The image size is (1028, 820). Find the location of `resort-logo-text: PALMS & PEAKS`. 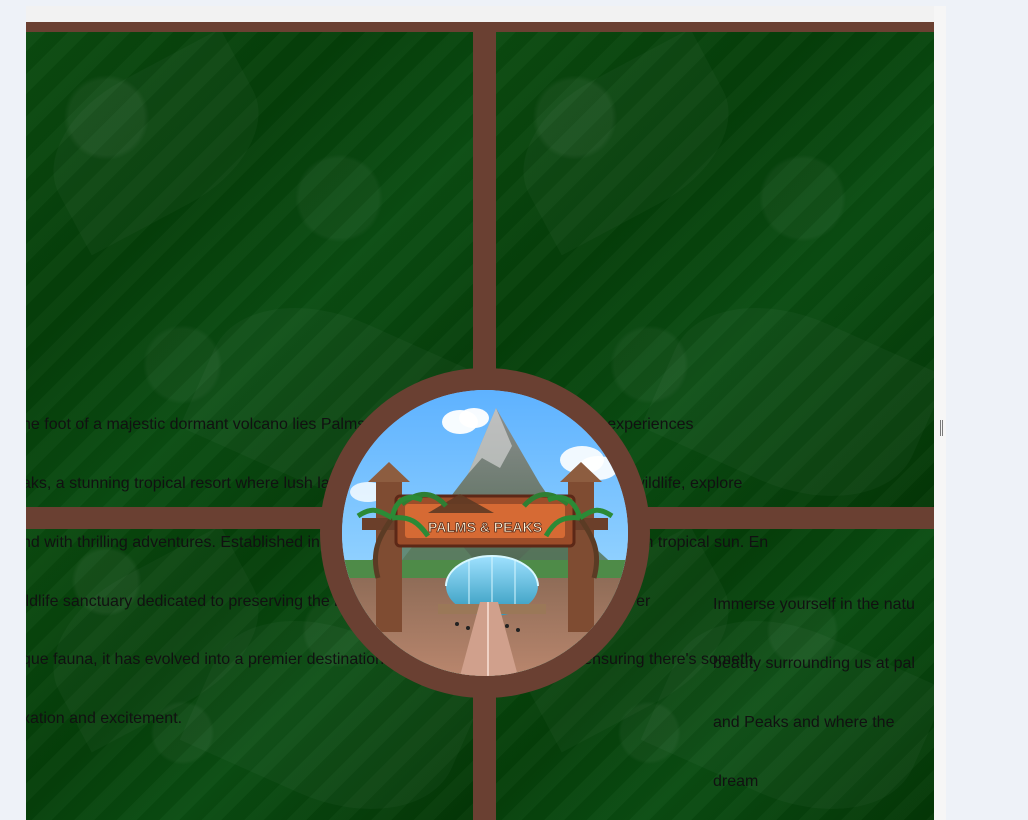

resort-logo-text: PALMS & PEAKS is located at coordinates (485, 527).